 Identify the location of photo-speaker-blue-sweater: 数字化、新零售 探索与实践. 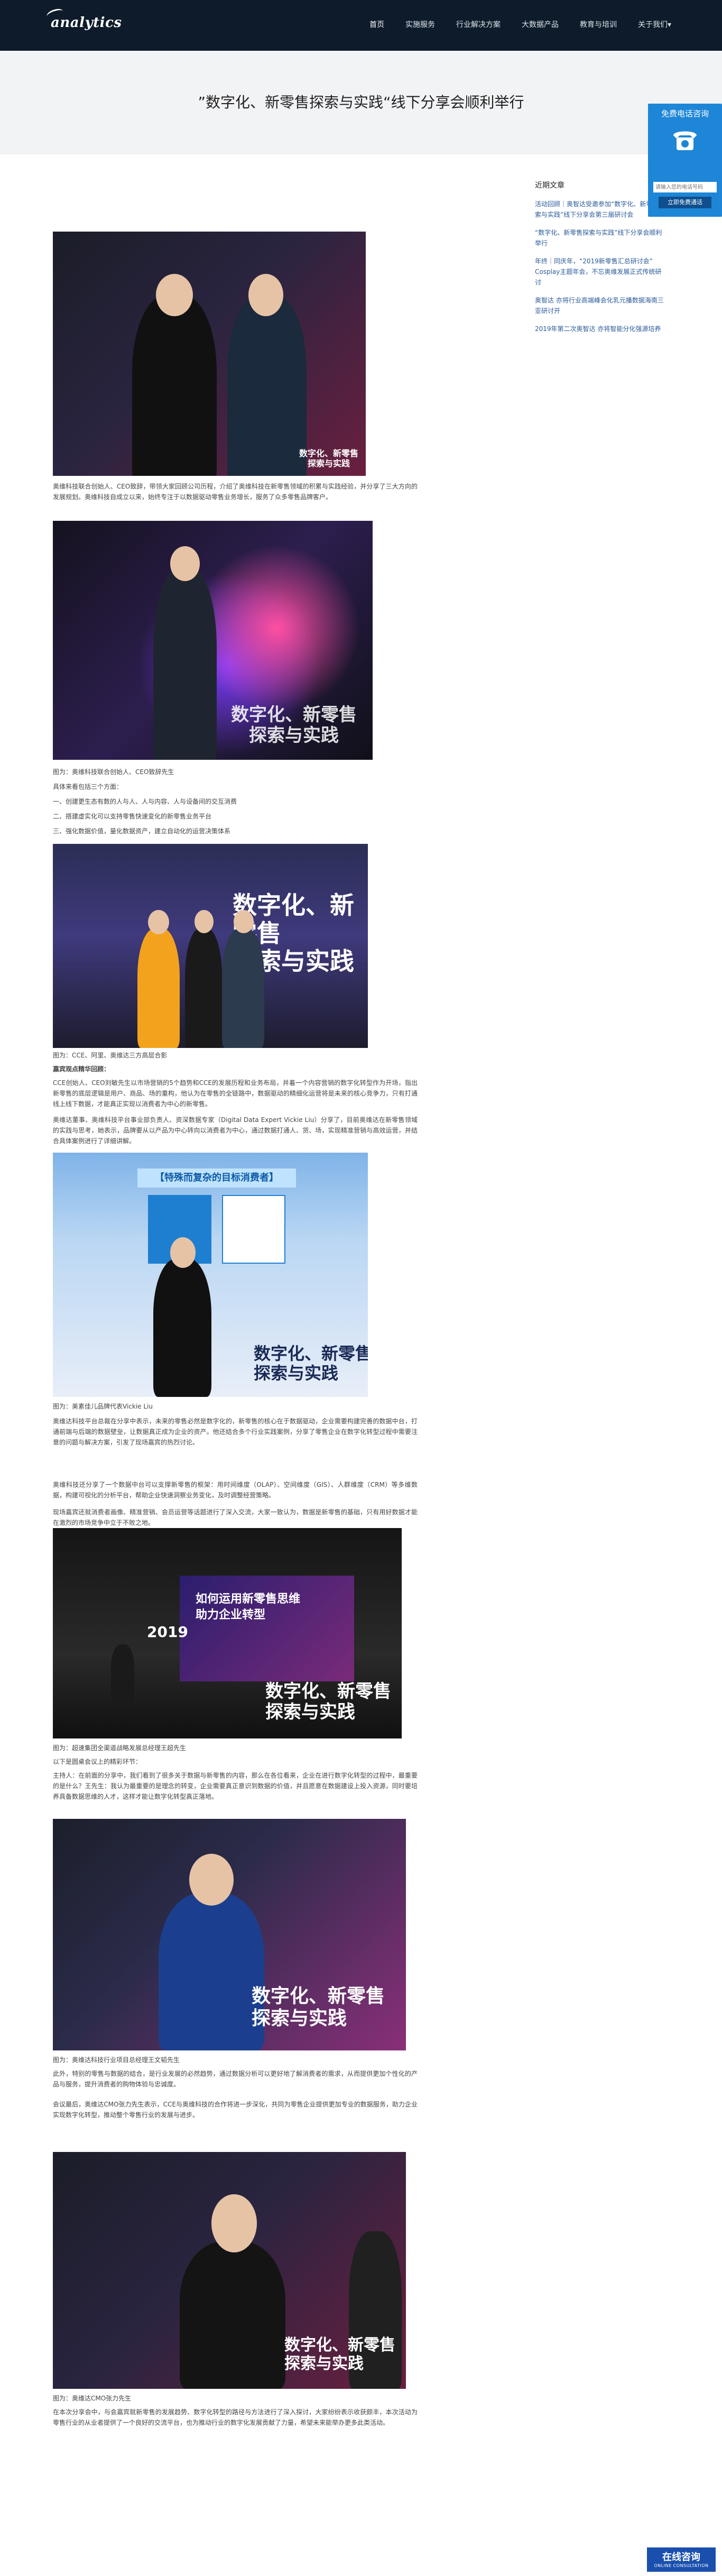
(229, 1934).